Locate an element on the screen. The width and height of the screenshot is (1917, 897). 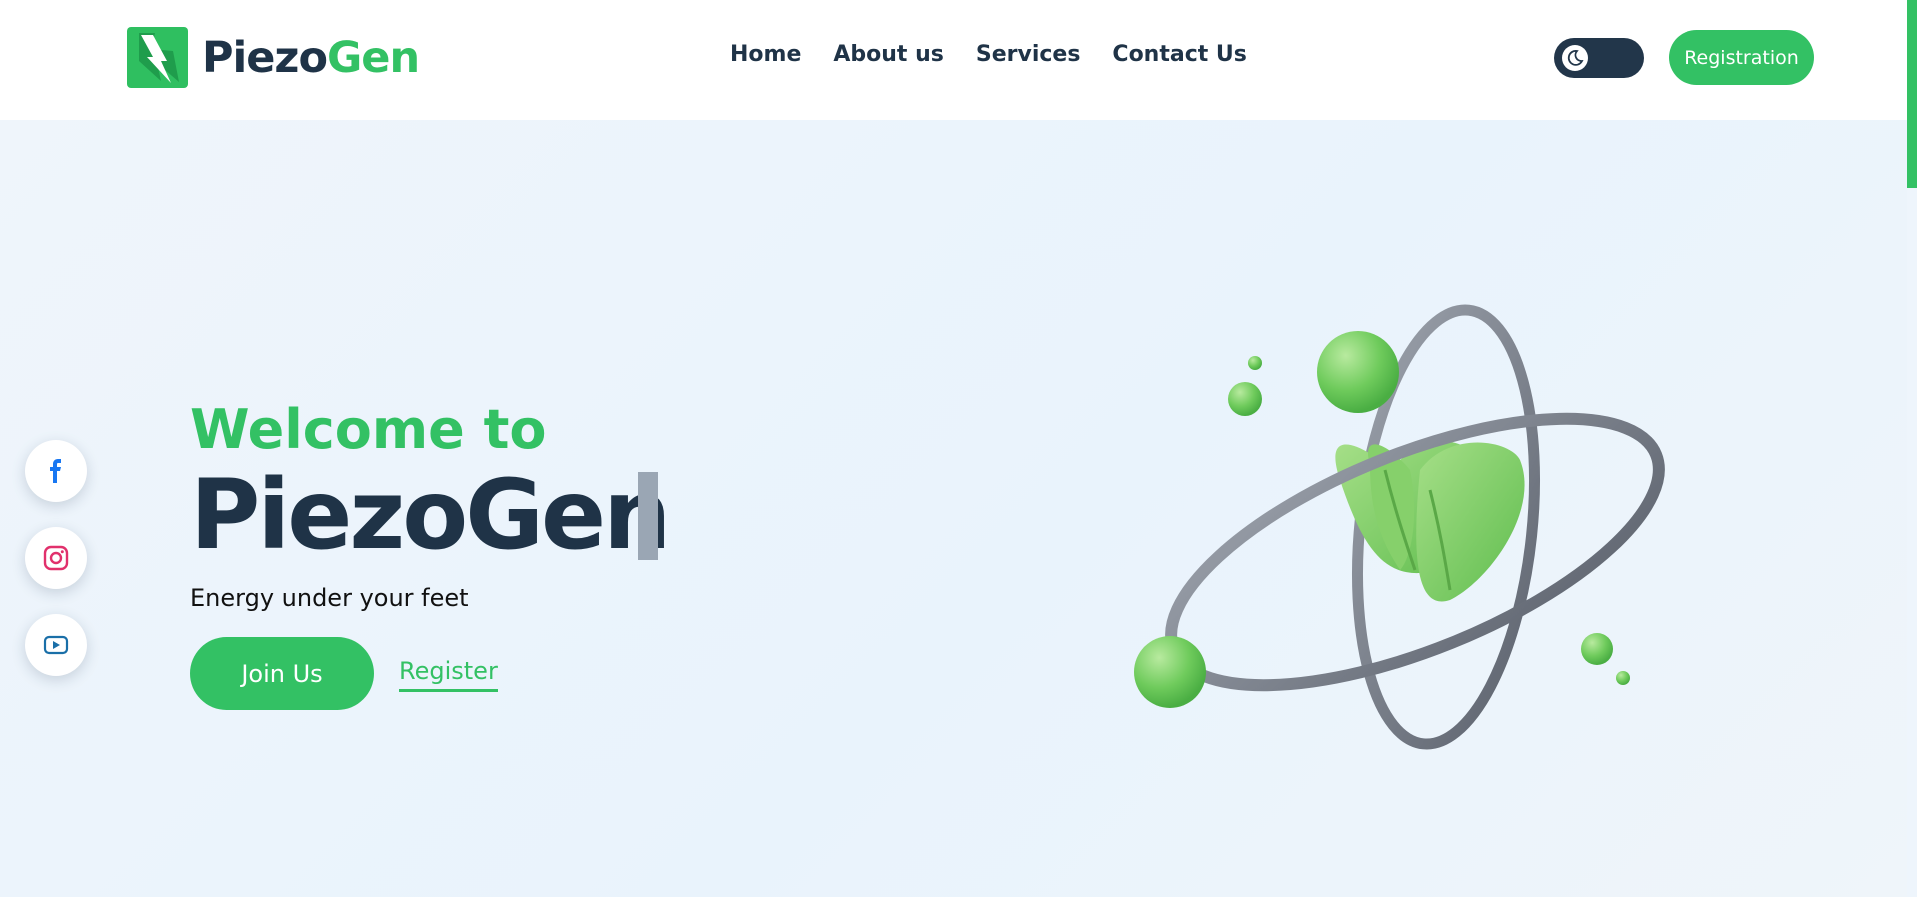
facebook-button is located at coordinates (56, 471).